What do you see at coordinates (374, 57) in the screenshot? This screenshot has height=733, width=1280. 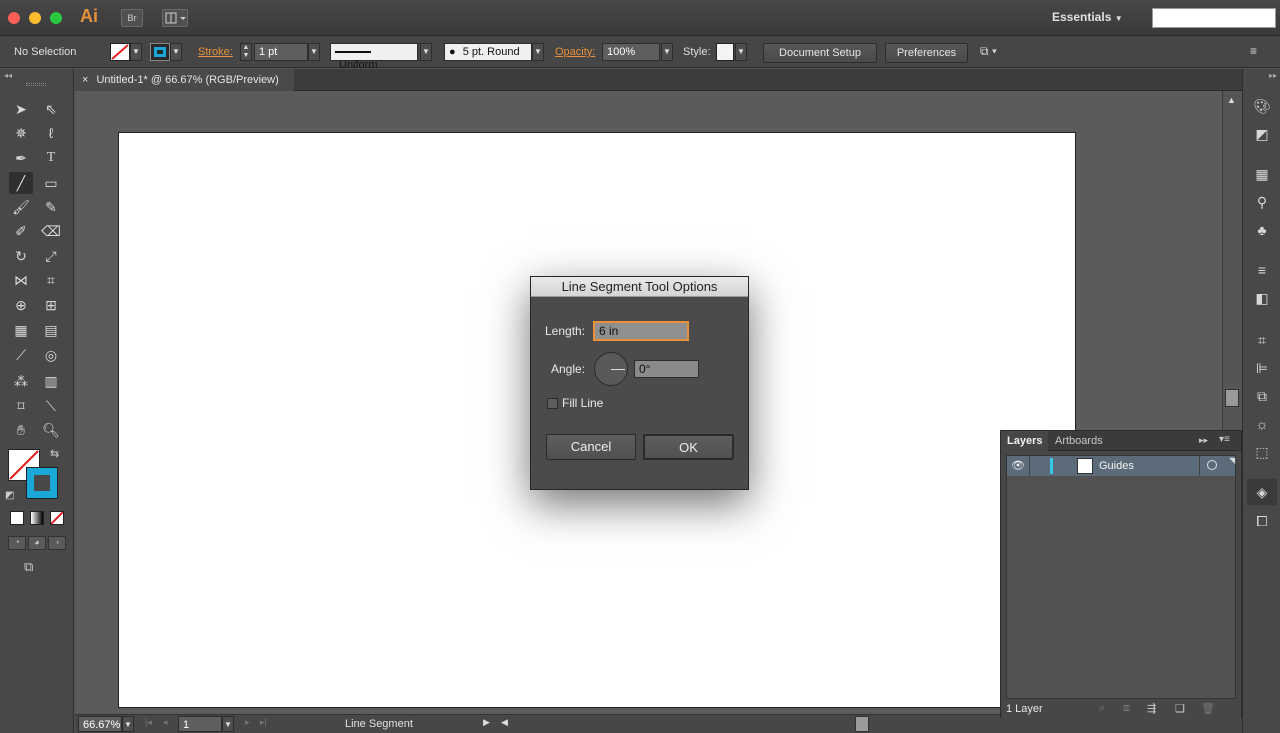 I see `variable-width-profile: Uniform` at bounding box center [374, 57].